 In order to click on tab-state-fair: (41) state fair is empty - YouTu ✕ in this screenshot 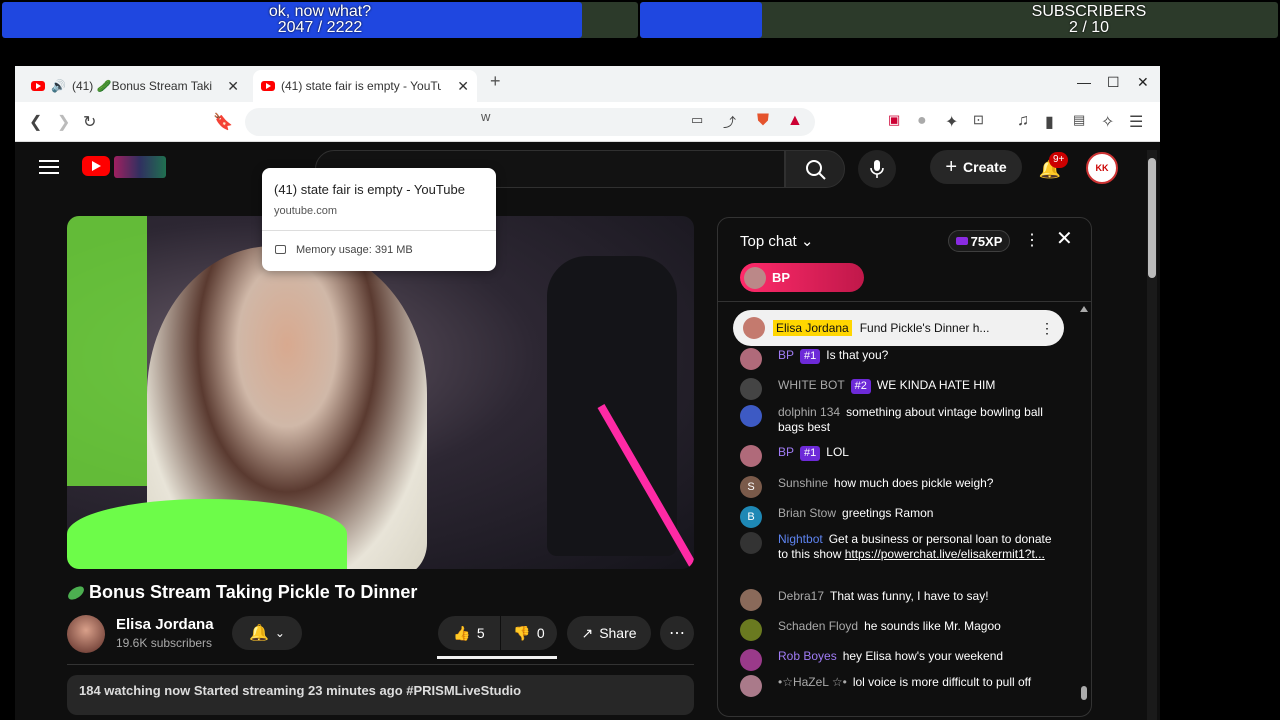, I will do `click(365, 86)`.